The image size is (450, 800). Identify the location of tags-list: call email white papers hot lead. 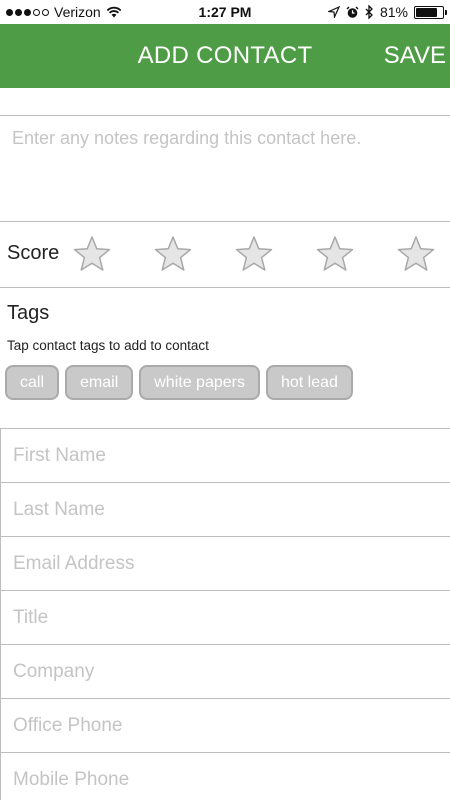
(179, 382).